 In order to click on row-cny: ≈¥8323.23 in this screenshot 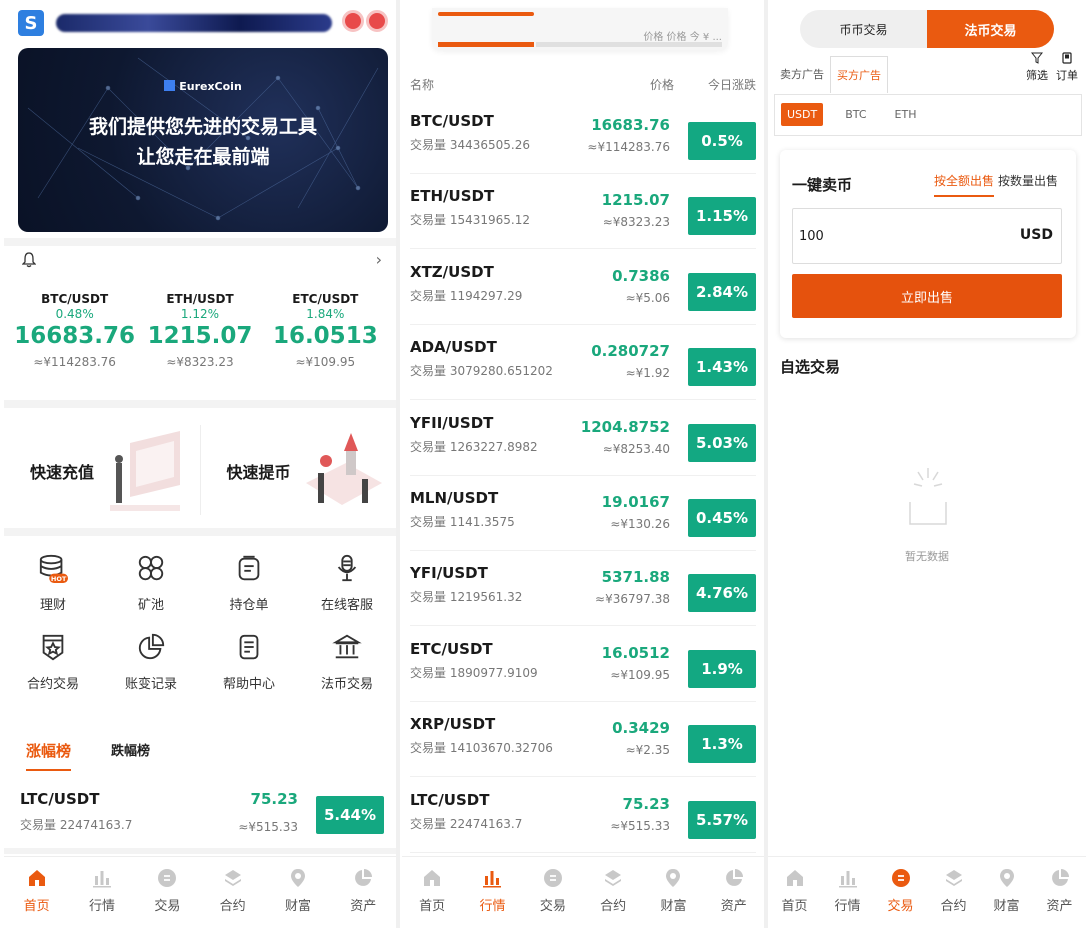, I will do `click(636, 222)`.